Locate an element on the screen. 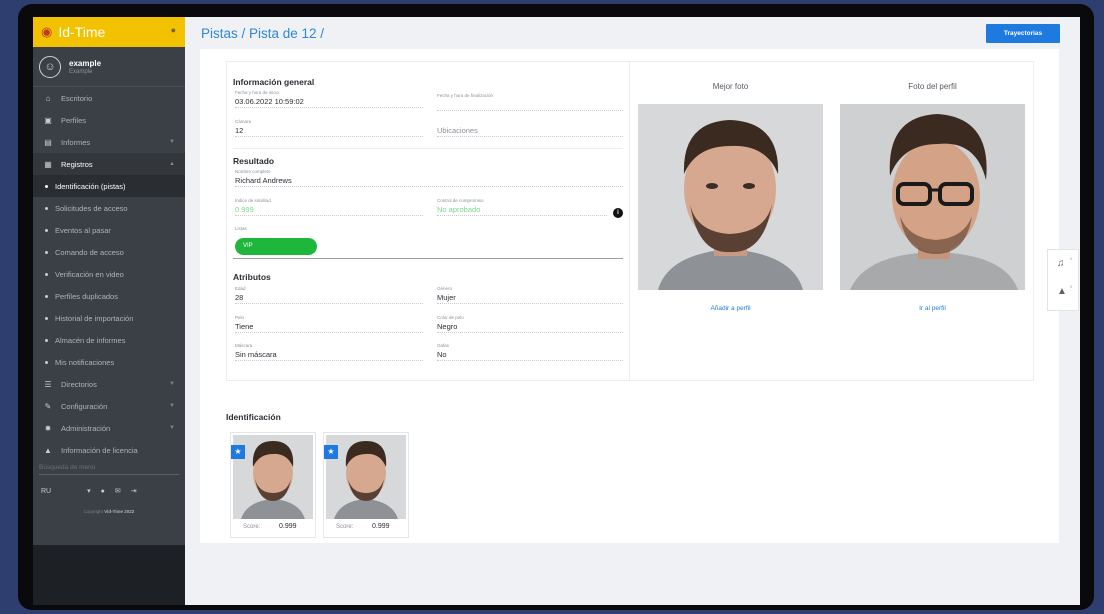 This screenshot has width=1104, height=614. brand-bar: ◉ Id-Time ● is located at coordinates (109, 32).